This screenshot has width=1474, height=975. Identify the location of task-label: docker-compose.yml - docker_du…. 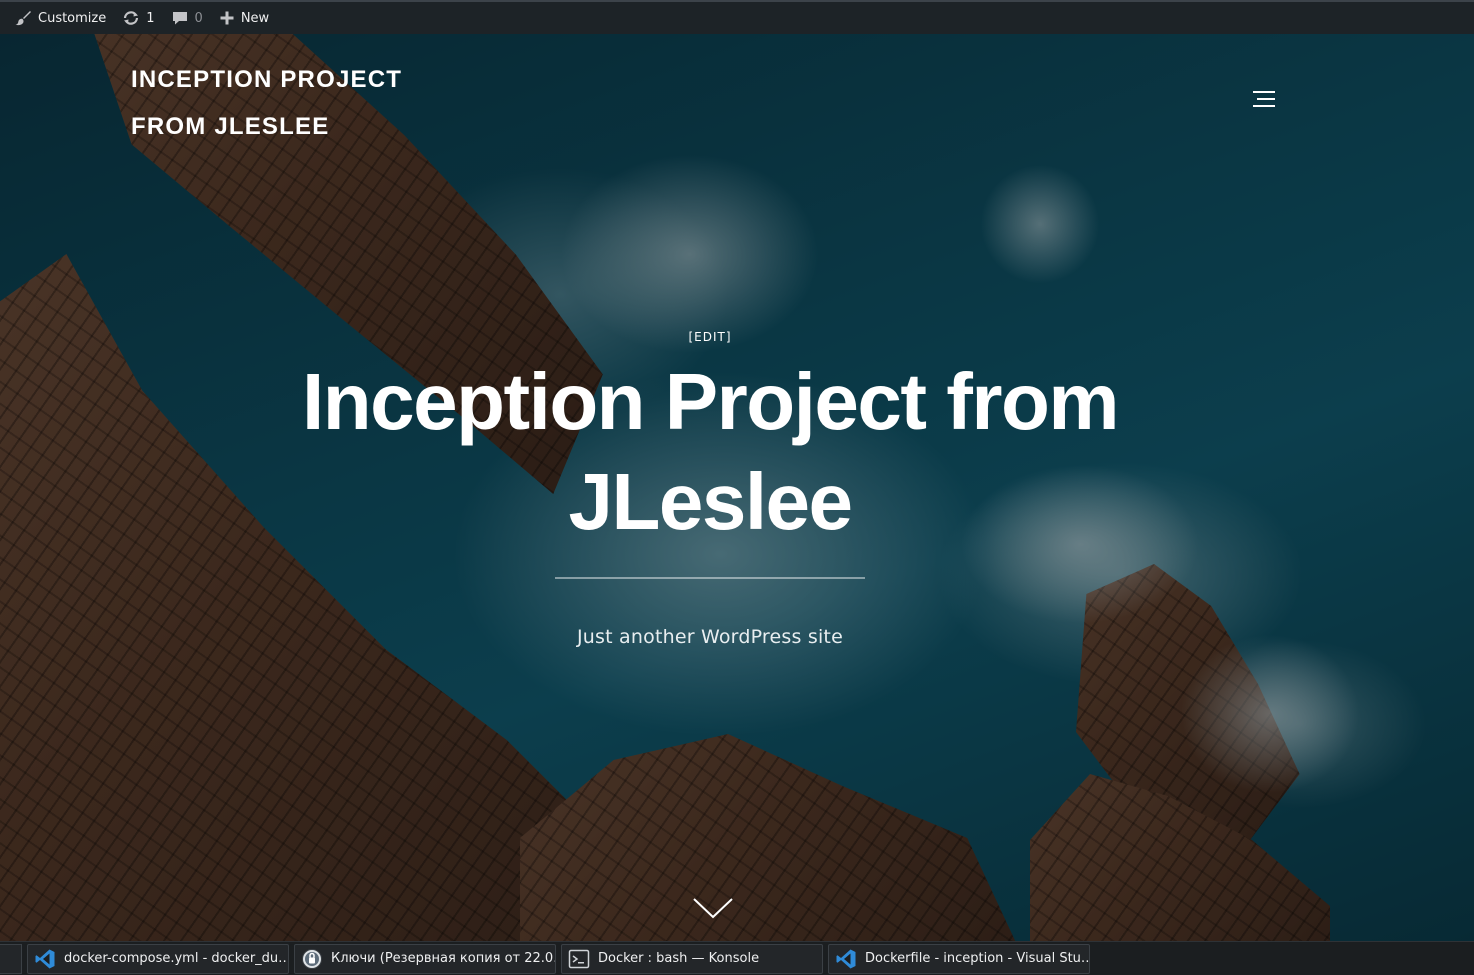
(176, 958).